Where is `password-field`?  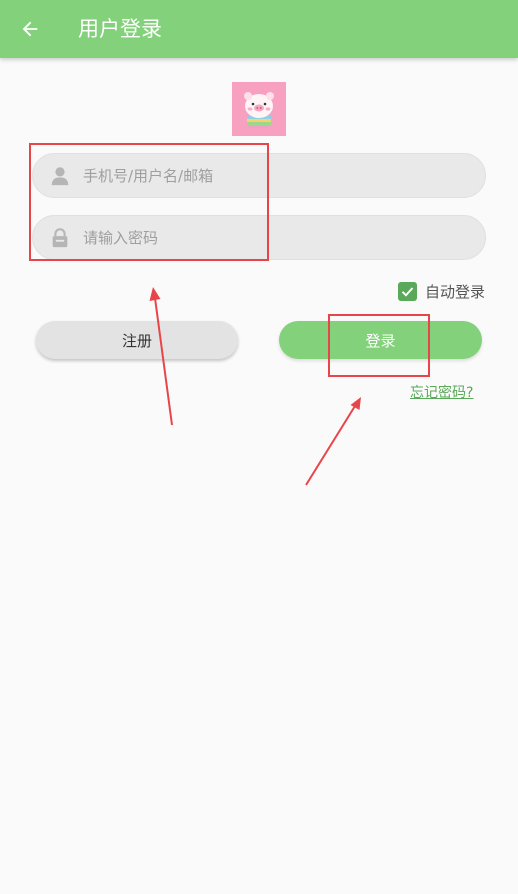
password-field is located at coordinates (259, 237).